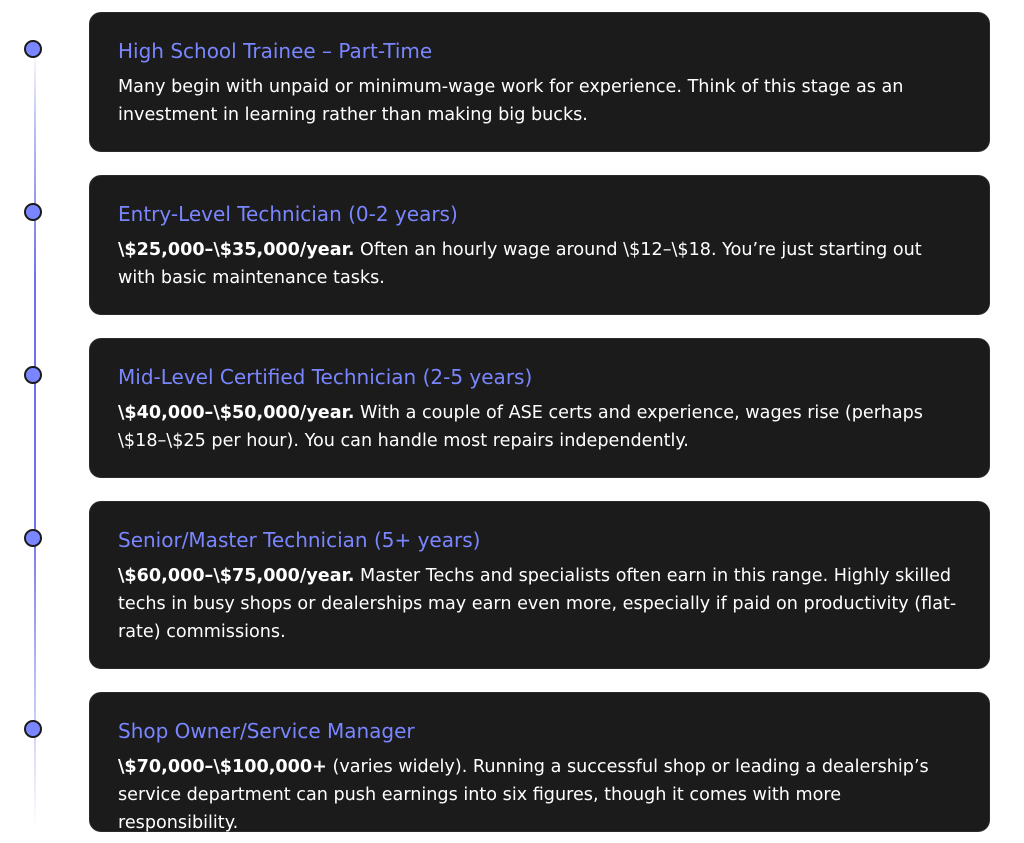 The height and width of the screenshot is (843, 1024). What do you see at coordinates (288, 214) in the screenshot?
I see `card-title: Entry-Level Technician (0-2 years)` at bounding box center [288, 214].